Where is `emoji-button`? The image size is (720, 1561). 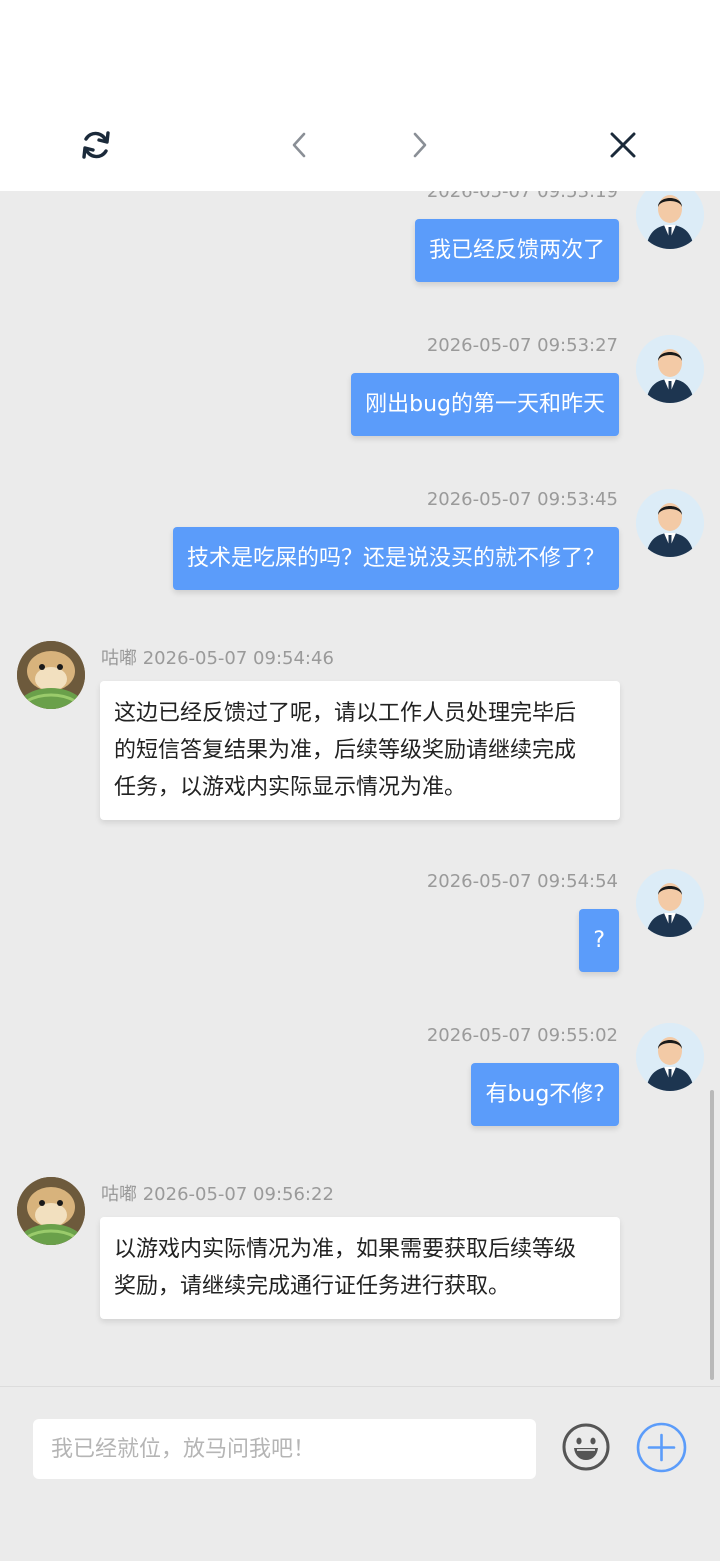
emoji-button is located at coordinates (586, 1447).